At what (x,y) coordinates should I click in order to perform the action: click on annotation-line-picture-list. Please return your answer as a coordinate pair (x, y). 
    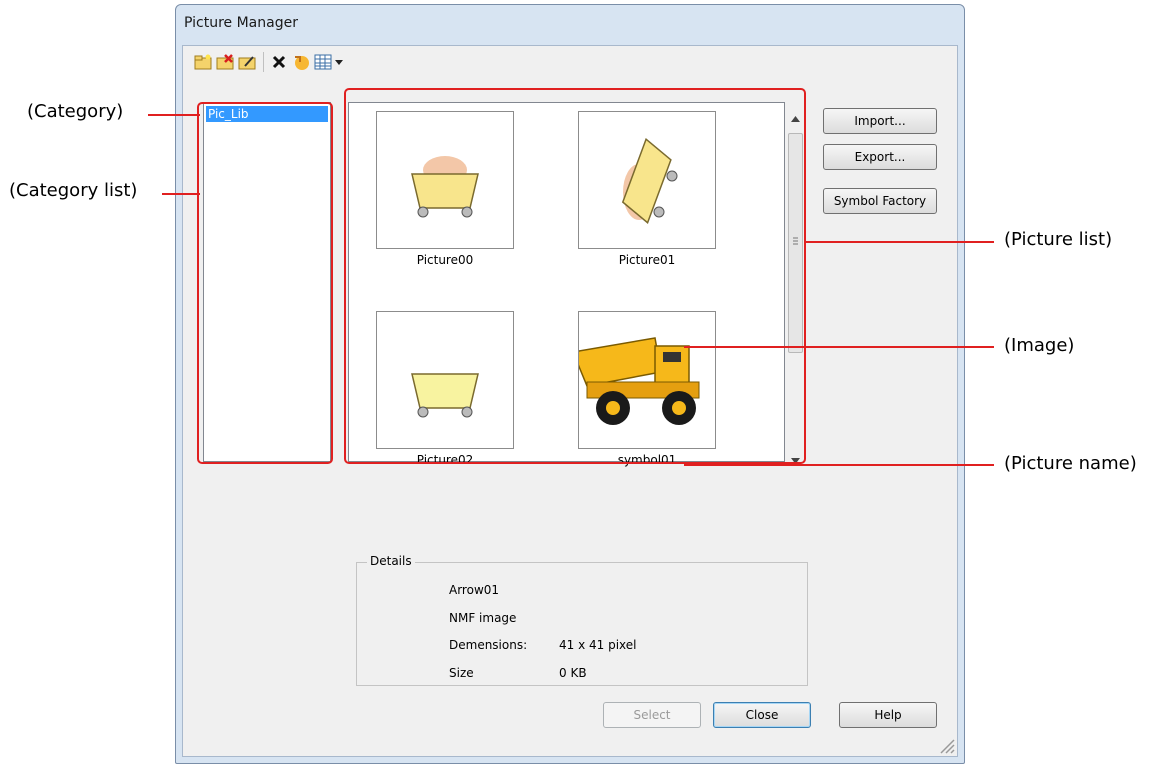
    Looking at the image, I should click on (900, 242).